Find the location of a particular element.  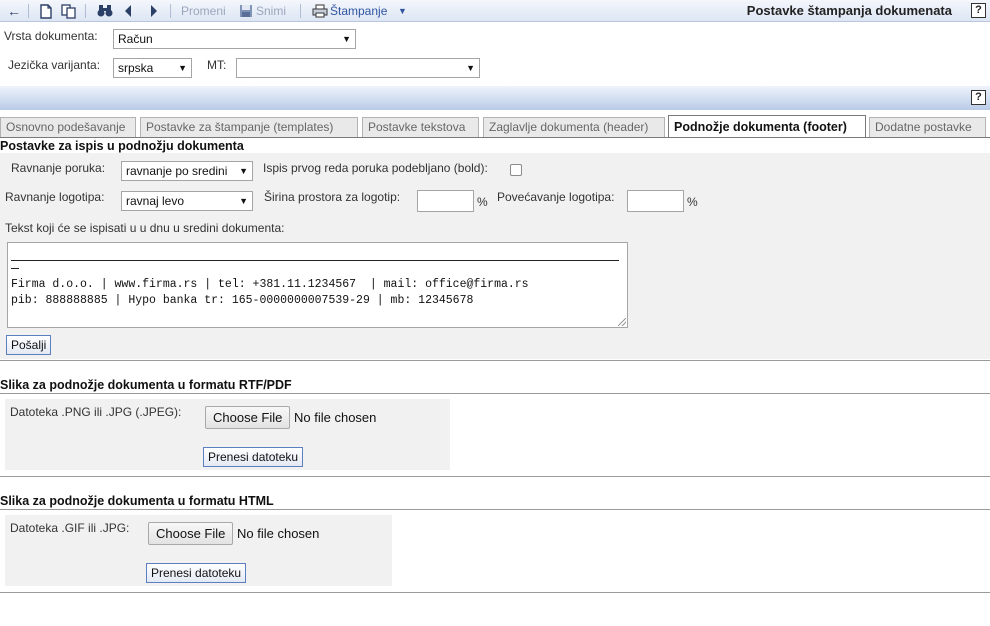

tab-document-footer: Podnožje dokumenta (footer) is located at coordinates (767, 126).